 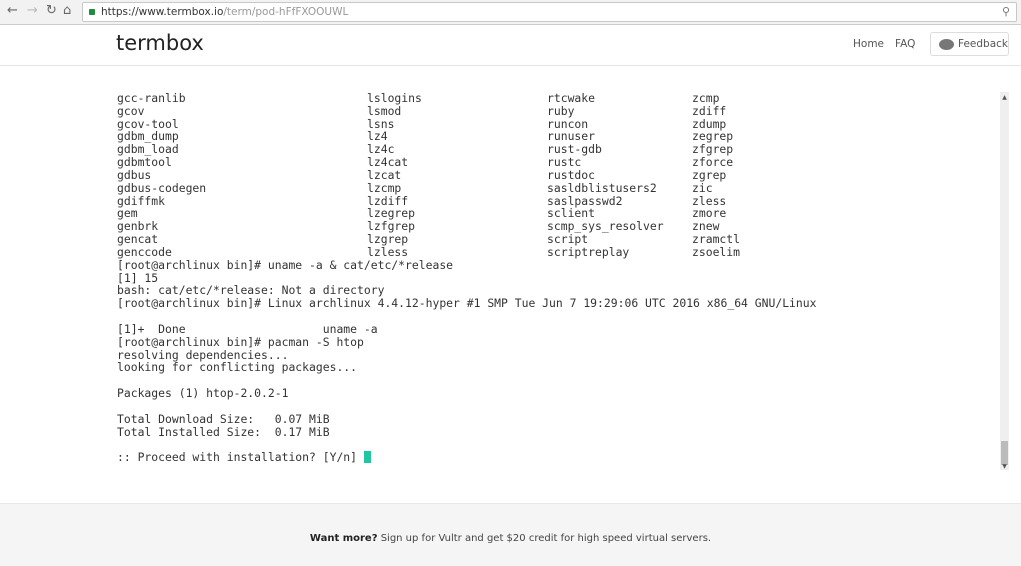 I want to click on speech-bubble-icon, so click(x=946, y=44).